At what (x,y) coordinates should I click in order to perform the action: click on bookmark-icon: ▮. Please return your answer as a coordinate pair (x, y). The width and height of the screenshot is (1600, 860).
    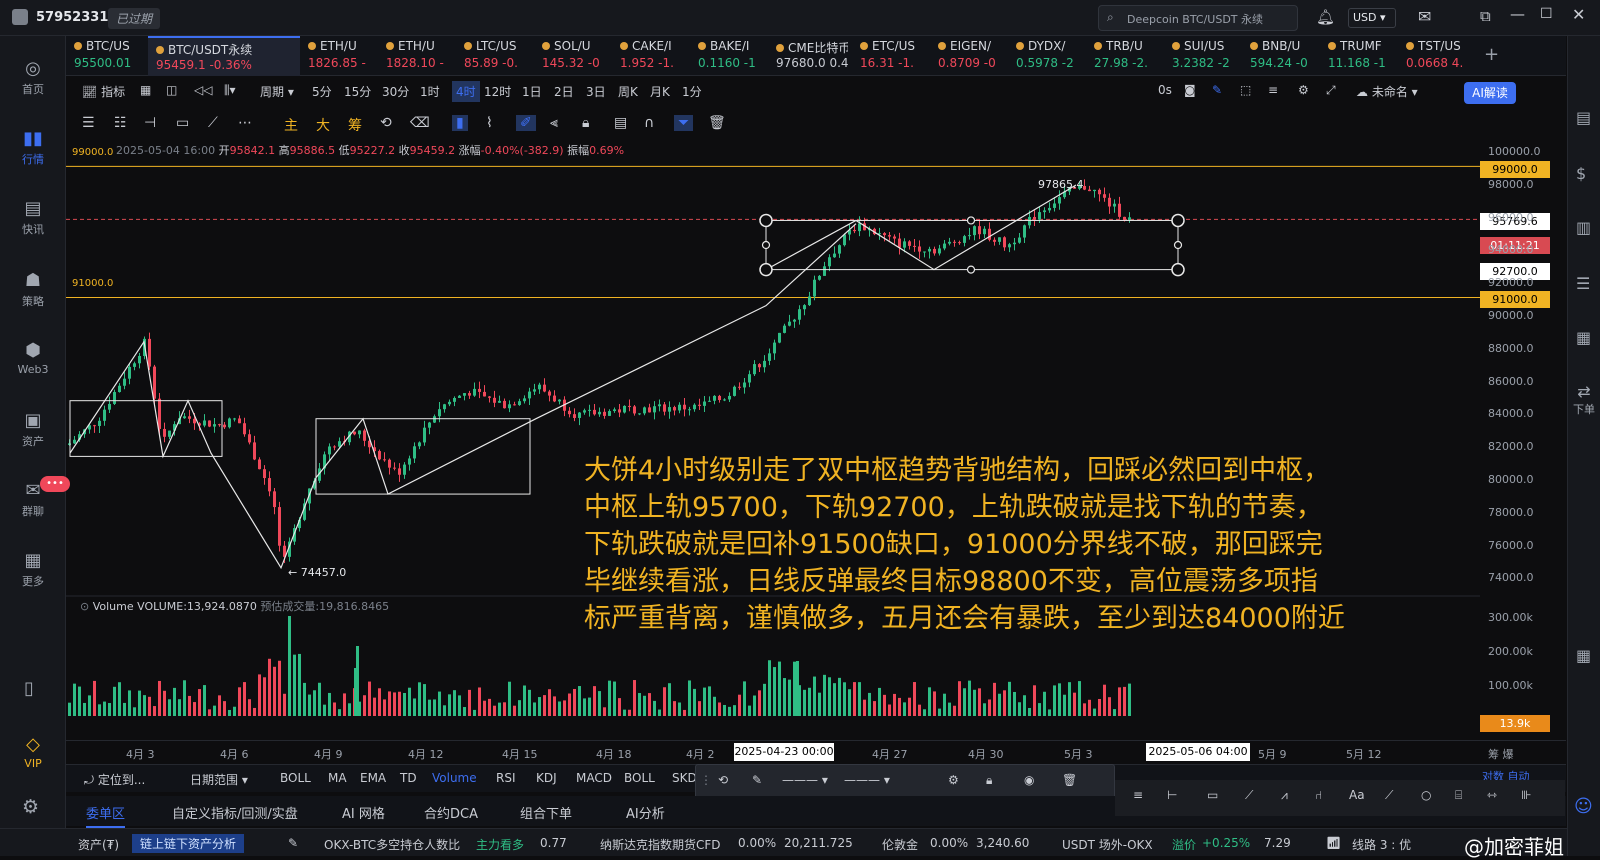
    Looking at the image, I should click on (460, 123).